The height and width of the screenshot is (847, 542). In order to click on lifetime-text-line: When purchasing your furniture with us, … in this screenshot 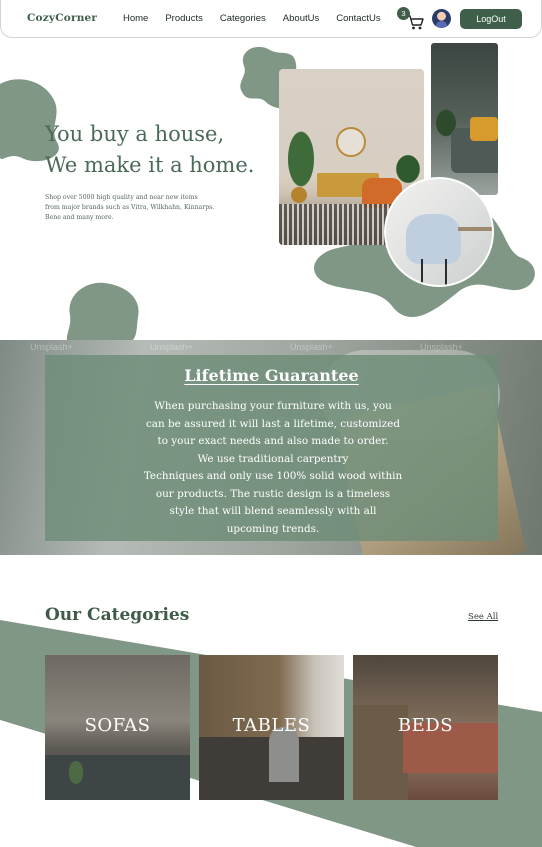, I will do `click(273, 406)`.